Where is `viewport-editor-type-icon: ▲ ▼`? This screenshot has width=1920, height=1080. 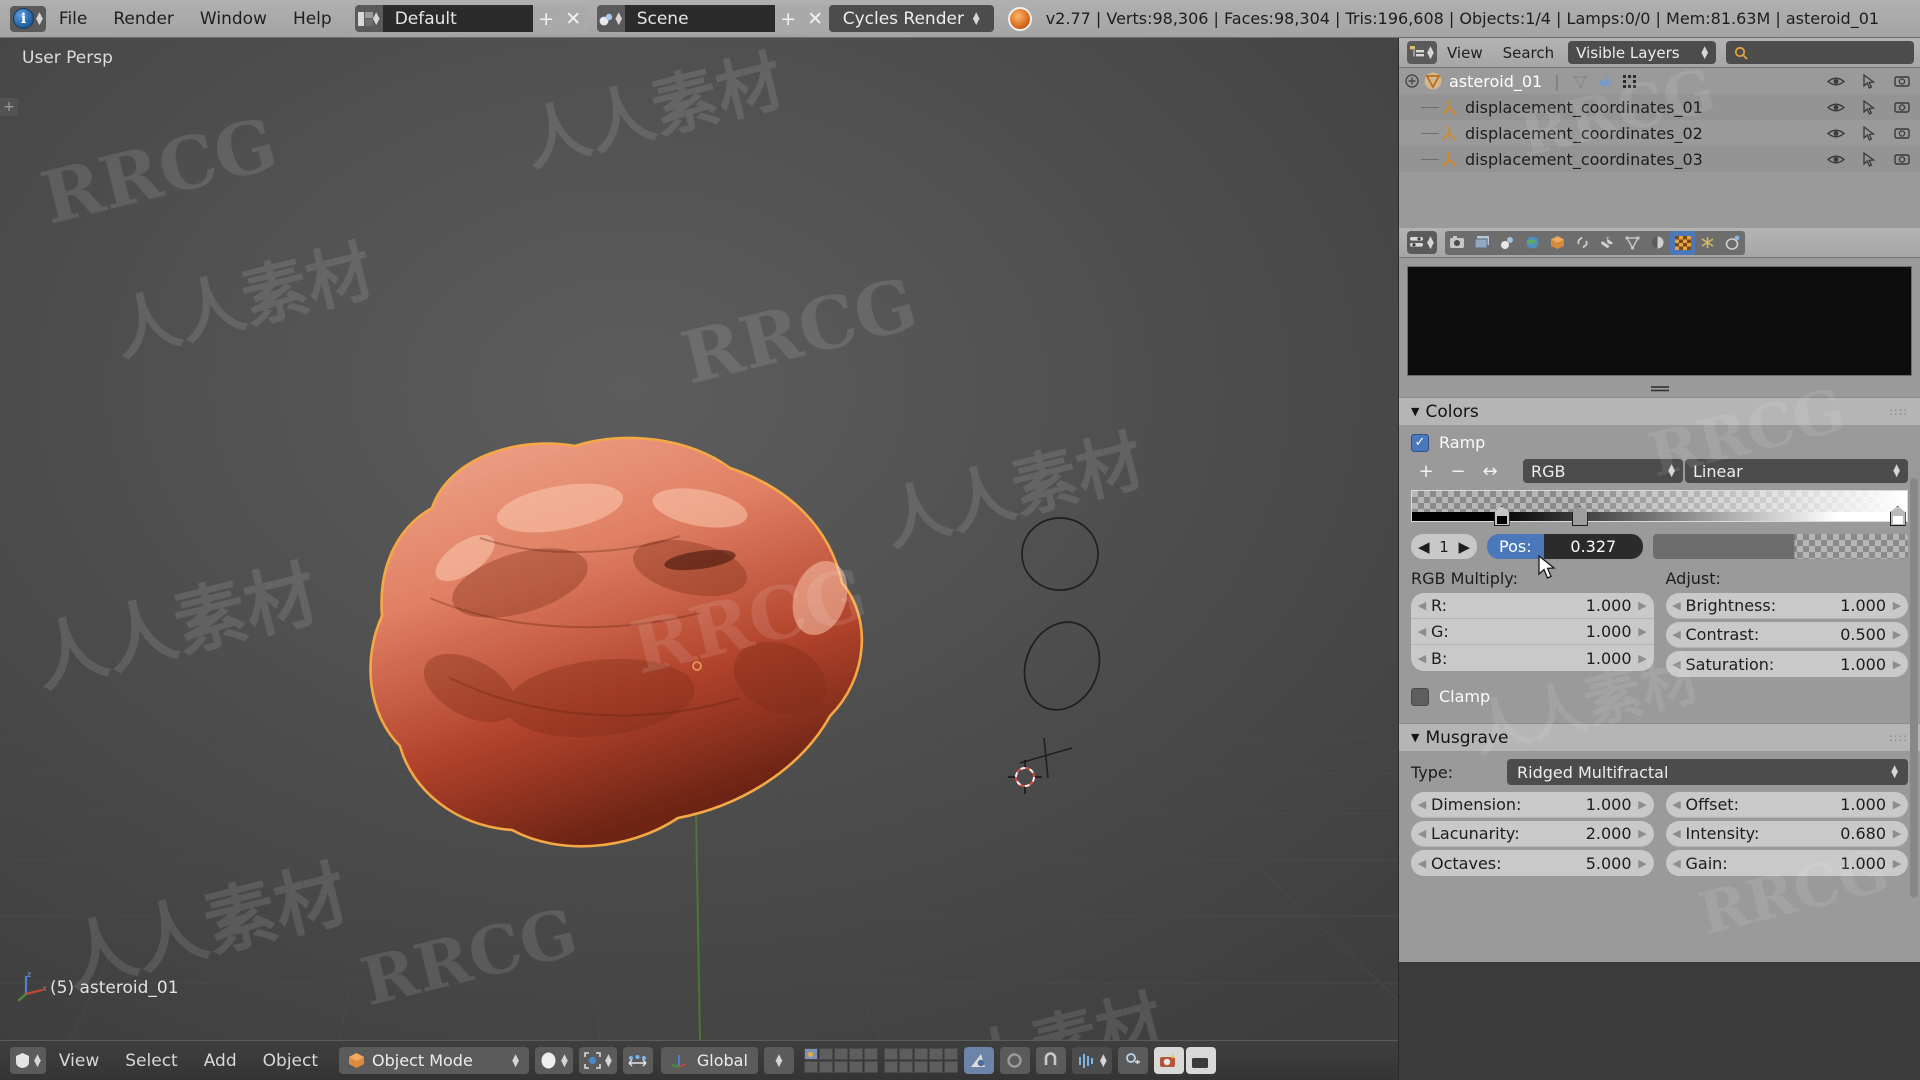
viewport-editor-type-icon: ▲ ▼ is located at coordinates (28, 1060).